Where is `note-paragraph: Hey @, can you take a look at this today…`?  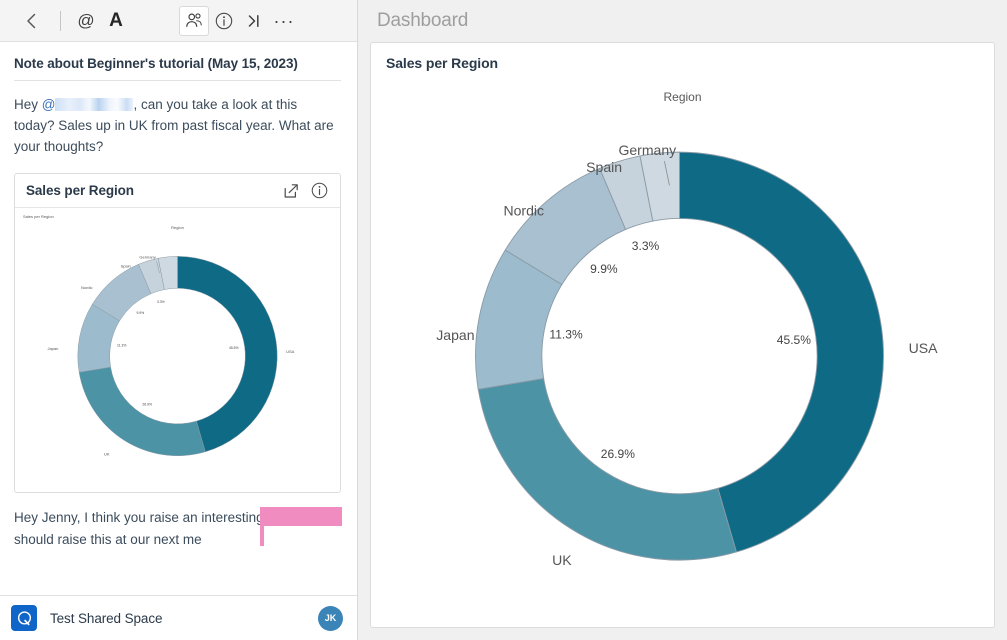
note-paragraph: Hey @, can you take a look at this today… is located at coordinates (177, 125).